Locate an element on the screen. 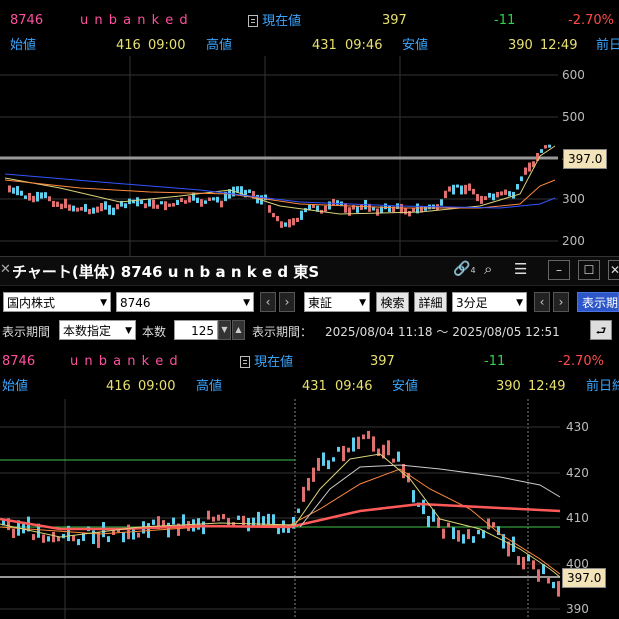 This screenshot has width=619, height=619. bottom-high-value: 431 is located at coordinates (314, 386).